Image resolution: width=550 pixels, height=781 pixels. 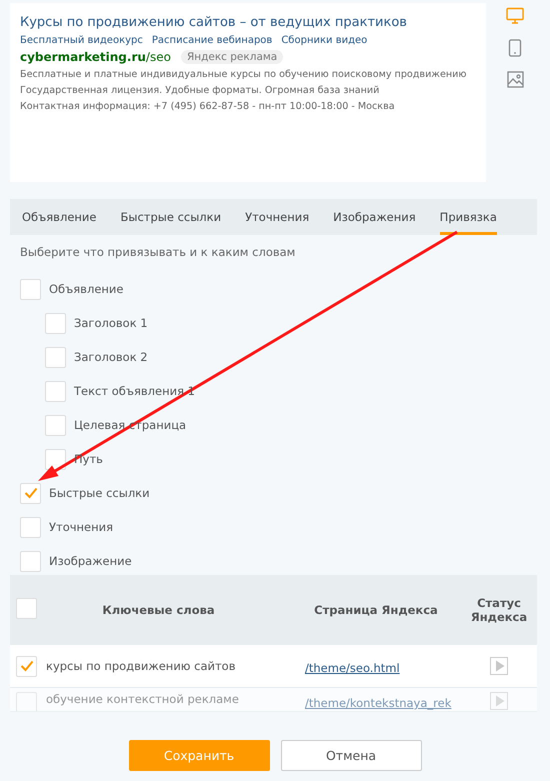 What do you see at coordinates (141, 666) in the screenshot?
I see `keyword-cell-text: курсы по продвижению сайтов` at bounding box center [141, 666].